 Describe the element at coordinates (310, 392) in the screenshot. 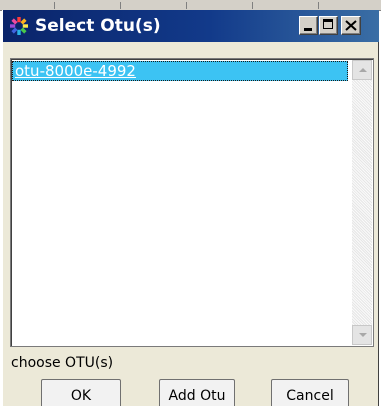

I see `cancel-button: Cancel` at that location.